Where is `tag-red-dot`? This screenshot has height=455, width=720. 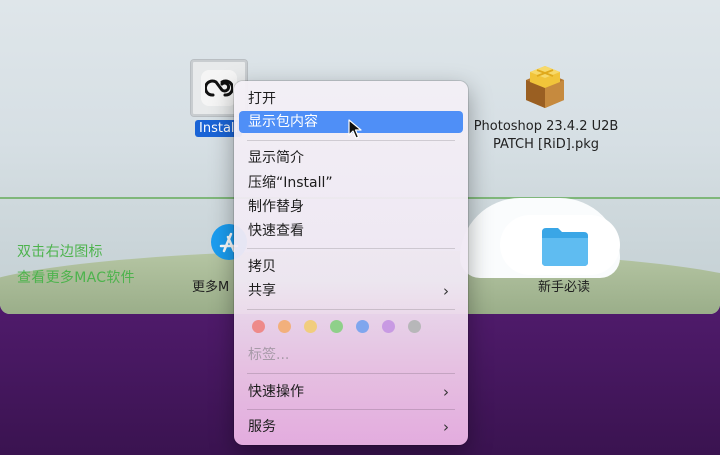
tag-red-dot is located at coordinates (258, 326).